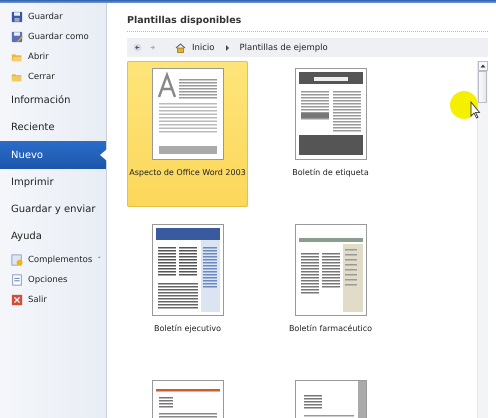 This screenshot has height=418, width=496. What do you see at coordinates (53, 100) in the screenshot?
I see `menu-tab: Información` at bounding box center [53, 100].